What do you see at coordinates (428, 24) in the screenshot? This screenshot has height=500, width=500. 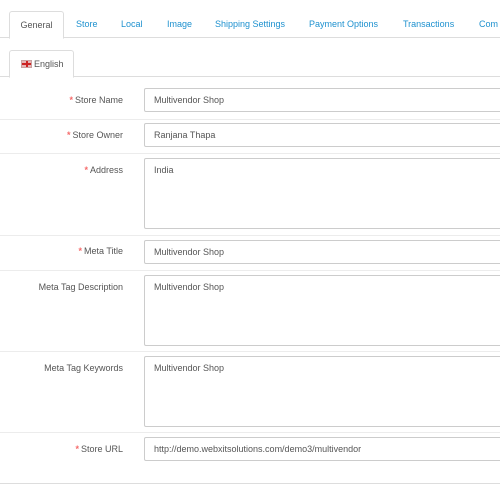 I see `tab-transactions: Transactions` at bounding box center [428, 24].